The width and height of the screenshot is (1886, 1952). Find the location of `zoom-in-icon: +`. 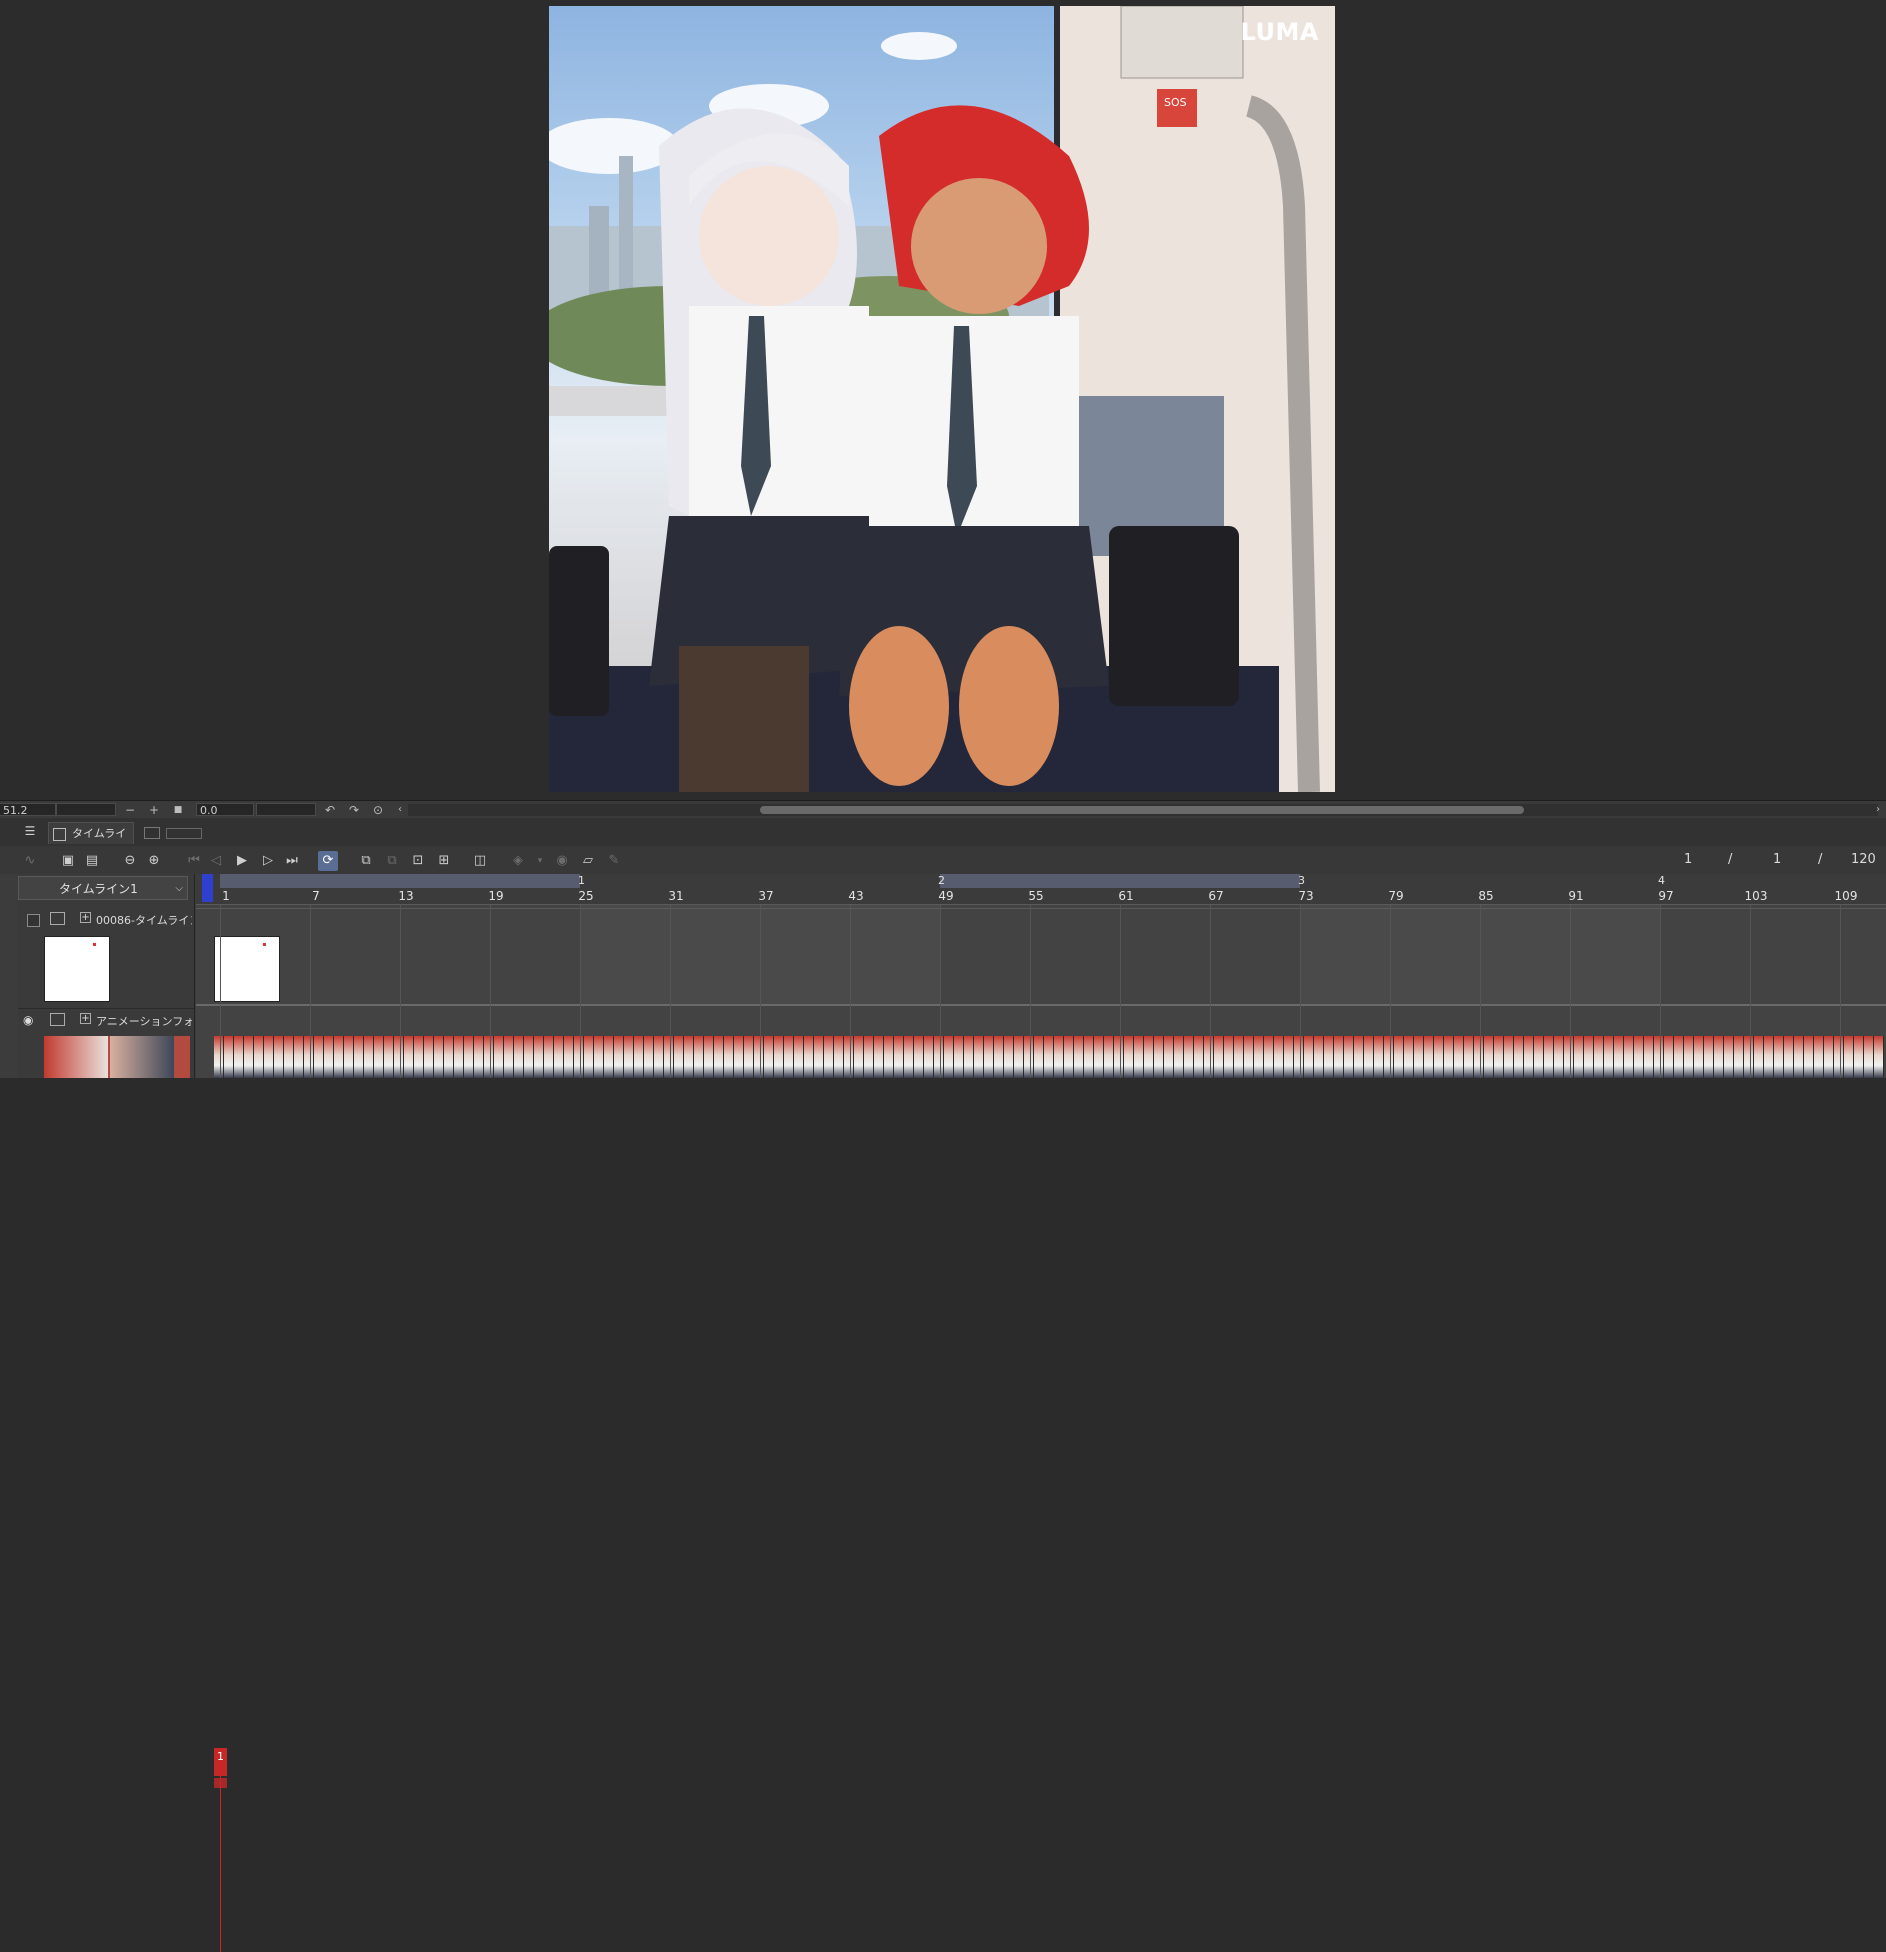

zoom-in-icon: + is located at coordinates (154, 810).